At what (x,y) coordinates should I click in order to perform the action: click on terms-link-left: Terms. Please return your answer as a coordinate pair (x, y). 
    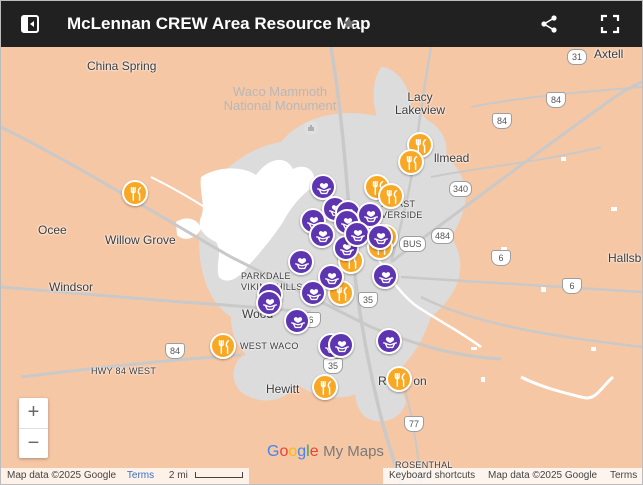
    Looking at the image, I should click on (140, 475).